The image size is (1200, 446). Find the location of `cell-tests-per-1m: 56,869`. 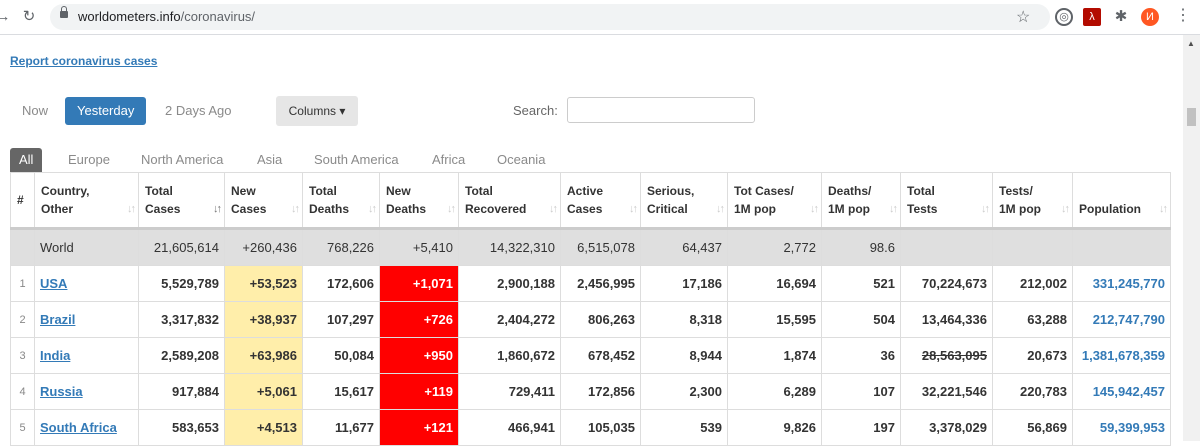

cell-tests-per-1m: 56,869 is located at coordinates (1032, 427).